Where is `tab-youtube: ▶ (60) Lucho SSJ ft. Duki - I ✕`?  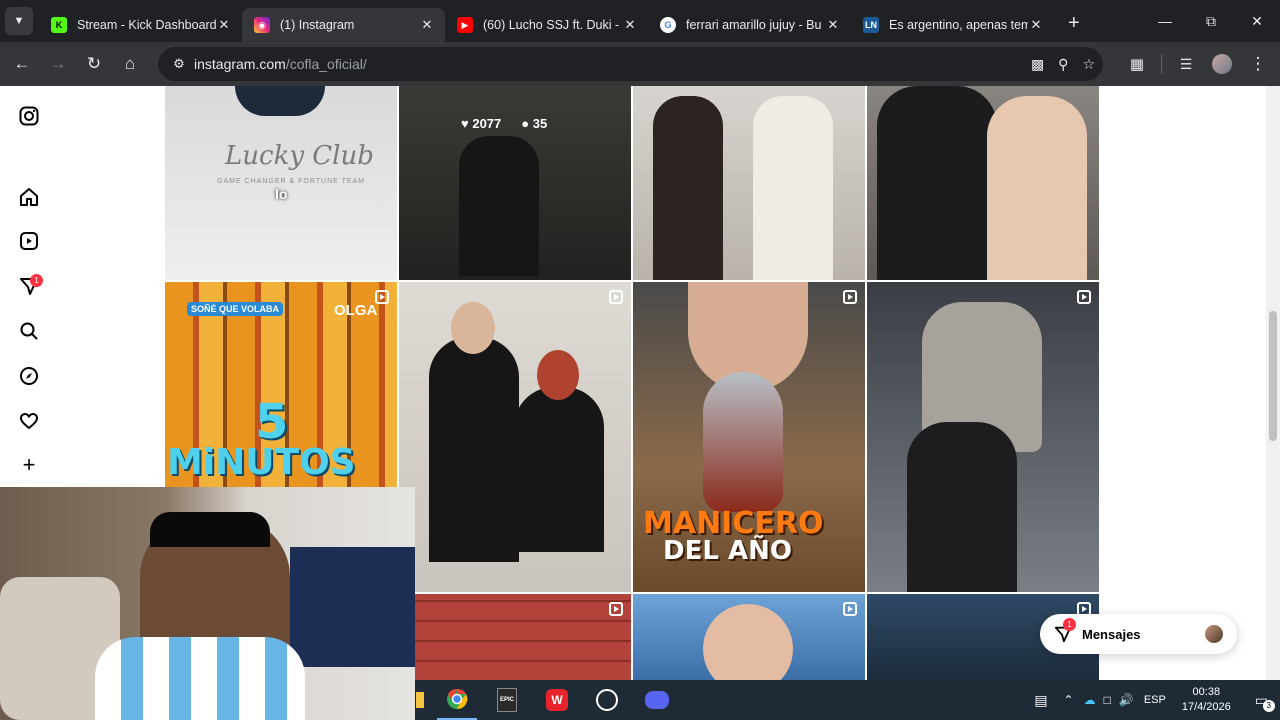
tab-youtube: ▶ (60) Lucho SSJ ft. Duki - I ✕ is located at coordinates (546, 25).